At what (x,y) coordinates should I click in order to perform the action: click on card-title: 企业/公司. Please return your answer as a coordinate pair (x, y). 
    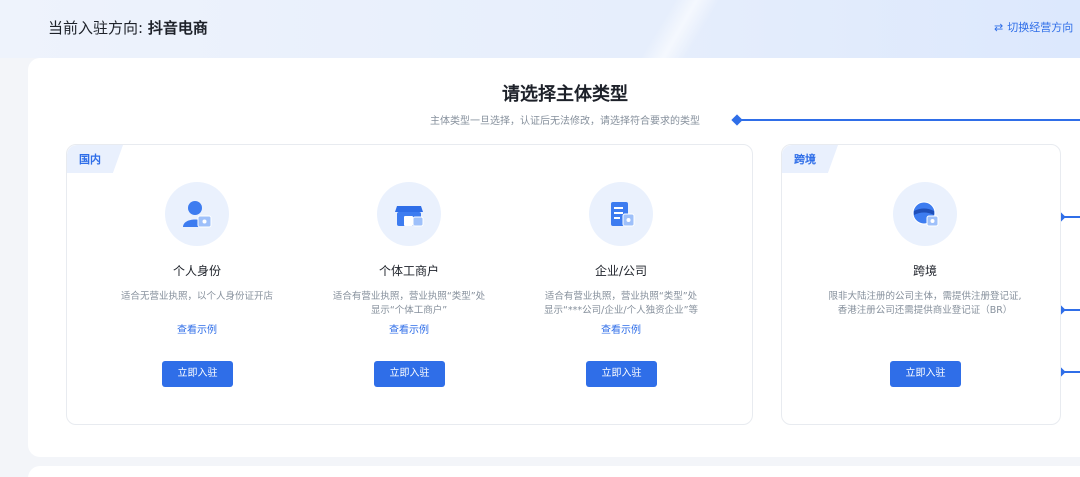
    Looking at the image, I should click on (621, 271).